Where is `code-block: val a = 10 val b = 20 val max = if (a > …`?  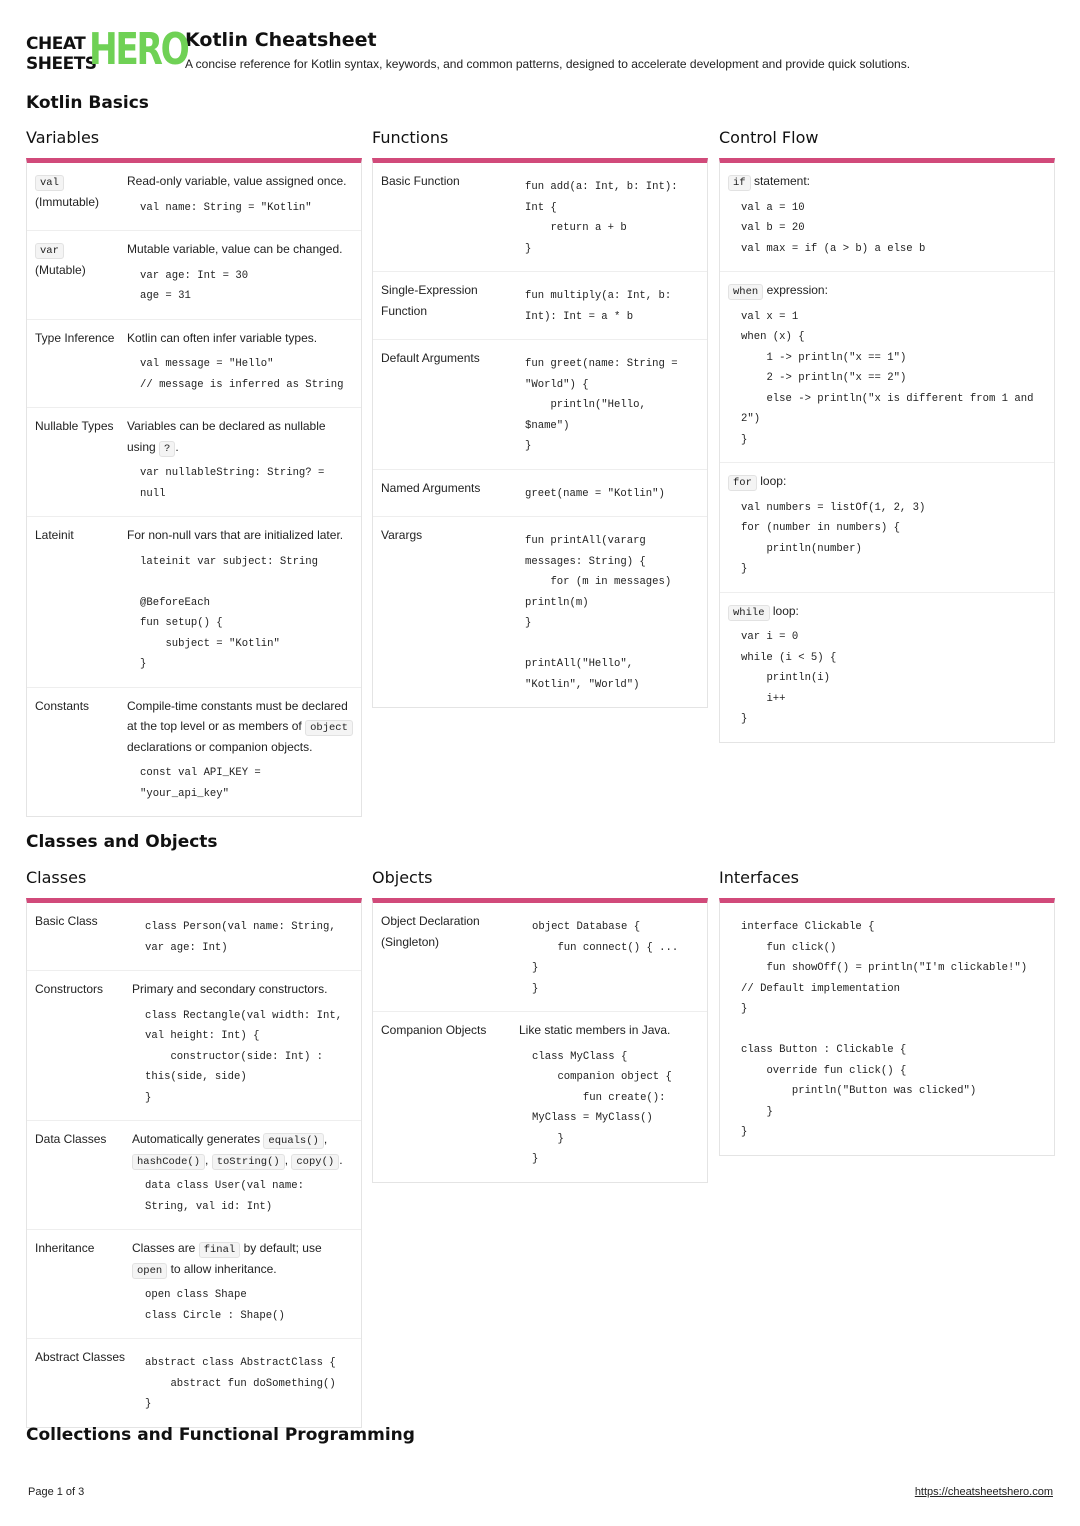
code-block: val a = 10 val b = 20 val max = if (a > … is located at coordinates (833, 228).